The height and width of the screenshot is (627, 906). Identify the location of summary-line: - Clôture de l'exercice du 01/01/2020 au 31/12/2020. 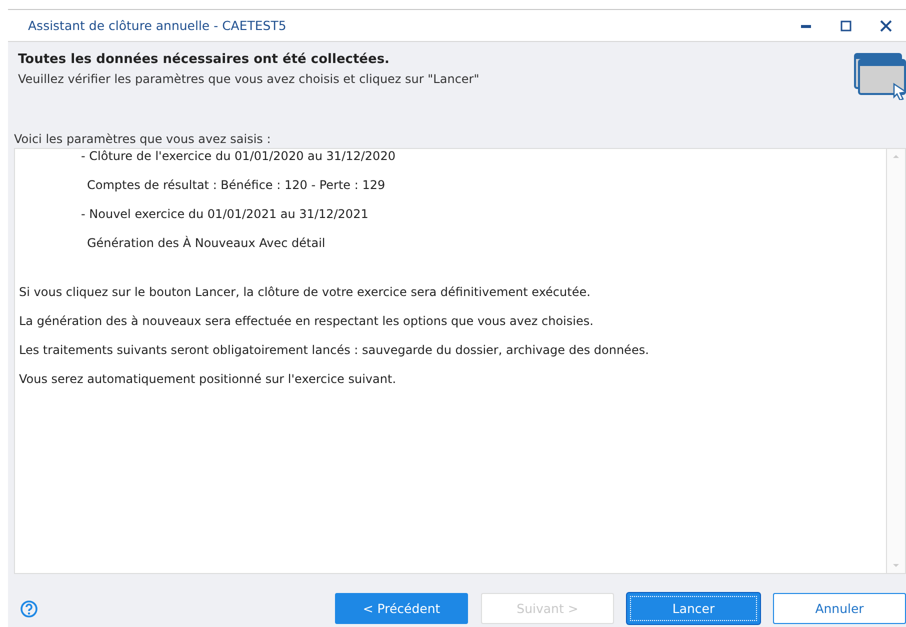
(238, 156).